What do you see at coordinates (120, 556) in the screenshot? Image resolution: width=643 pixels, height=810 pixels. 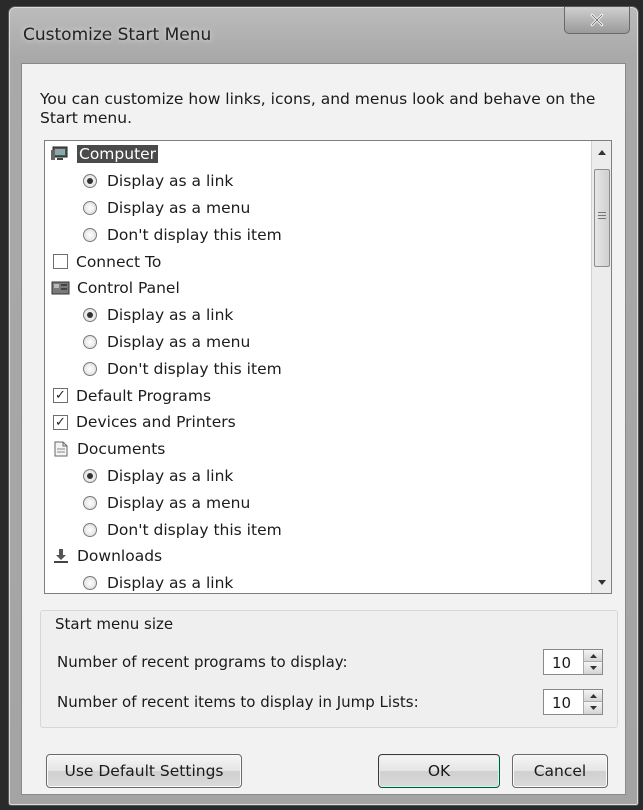 I see `category-label: Downloads` at bounding box center [120, 556].